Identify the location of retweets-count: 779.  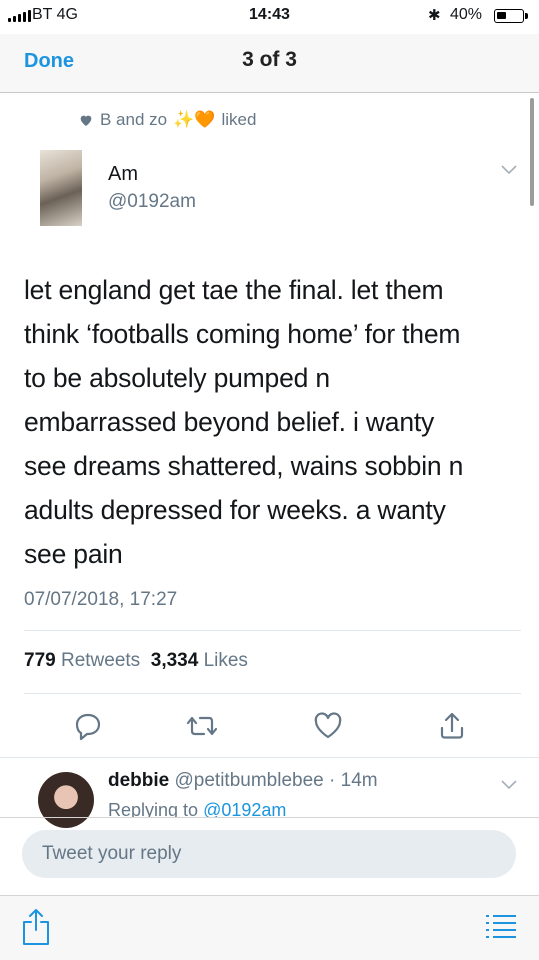
(40, 660).